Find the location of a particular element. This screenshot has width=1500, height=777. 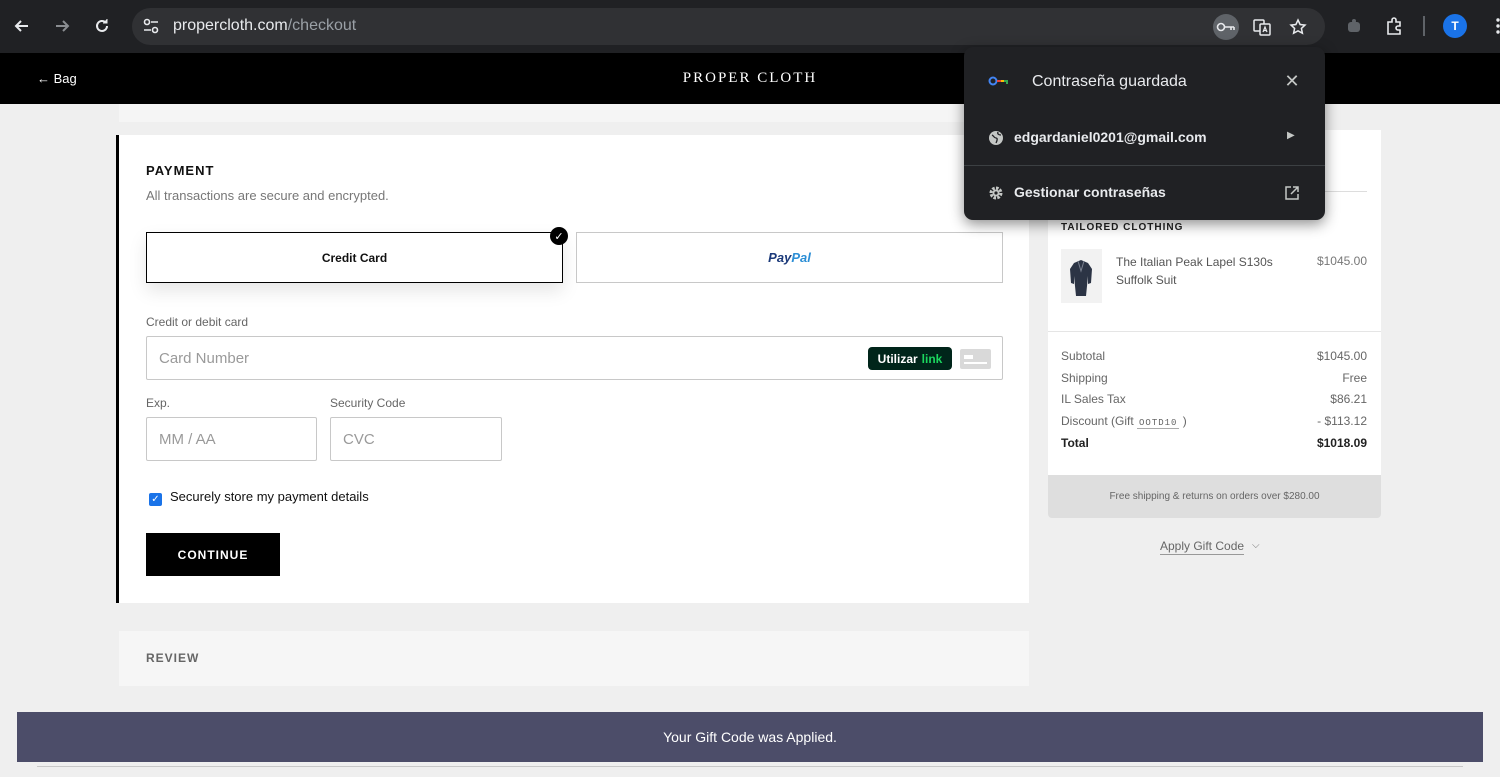

selected-check-icon: ✓ is located at coordinates (559, 236).